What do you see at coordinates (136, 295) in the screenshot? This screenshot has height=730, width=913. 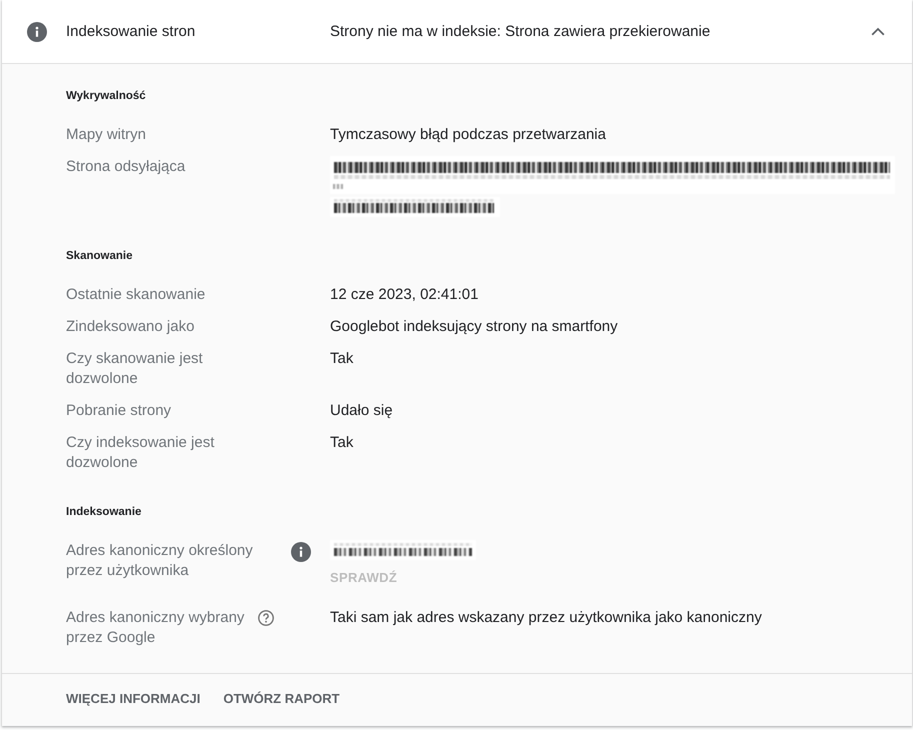 I see `field-label: Ostatnie skanowanie` at bounding box center [136, 295].